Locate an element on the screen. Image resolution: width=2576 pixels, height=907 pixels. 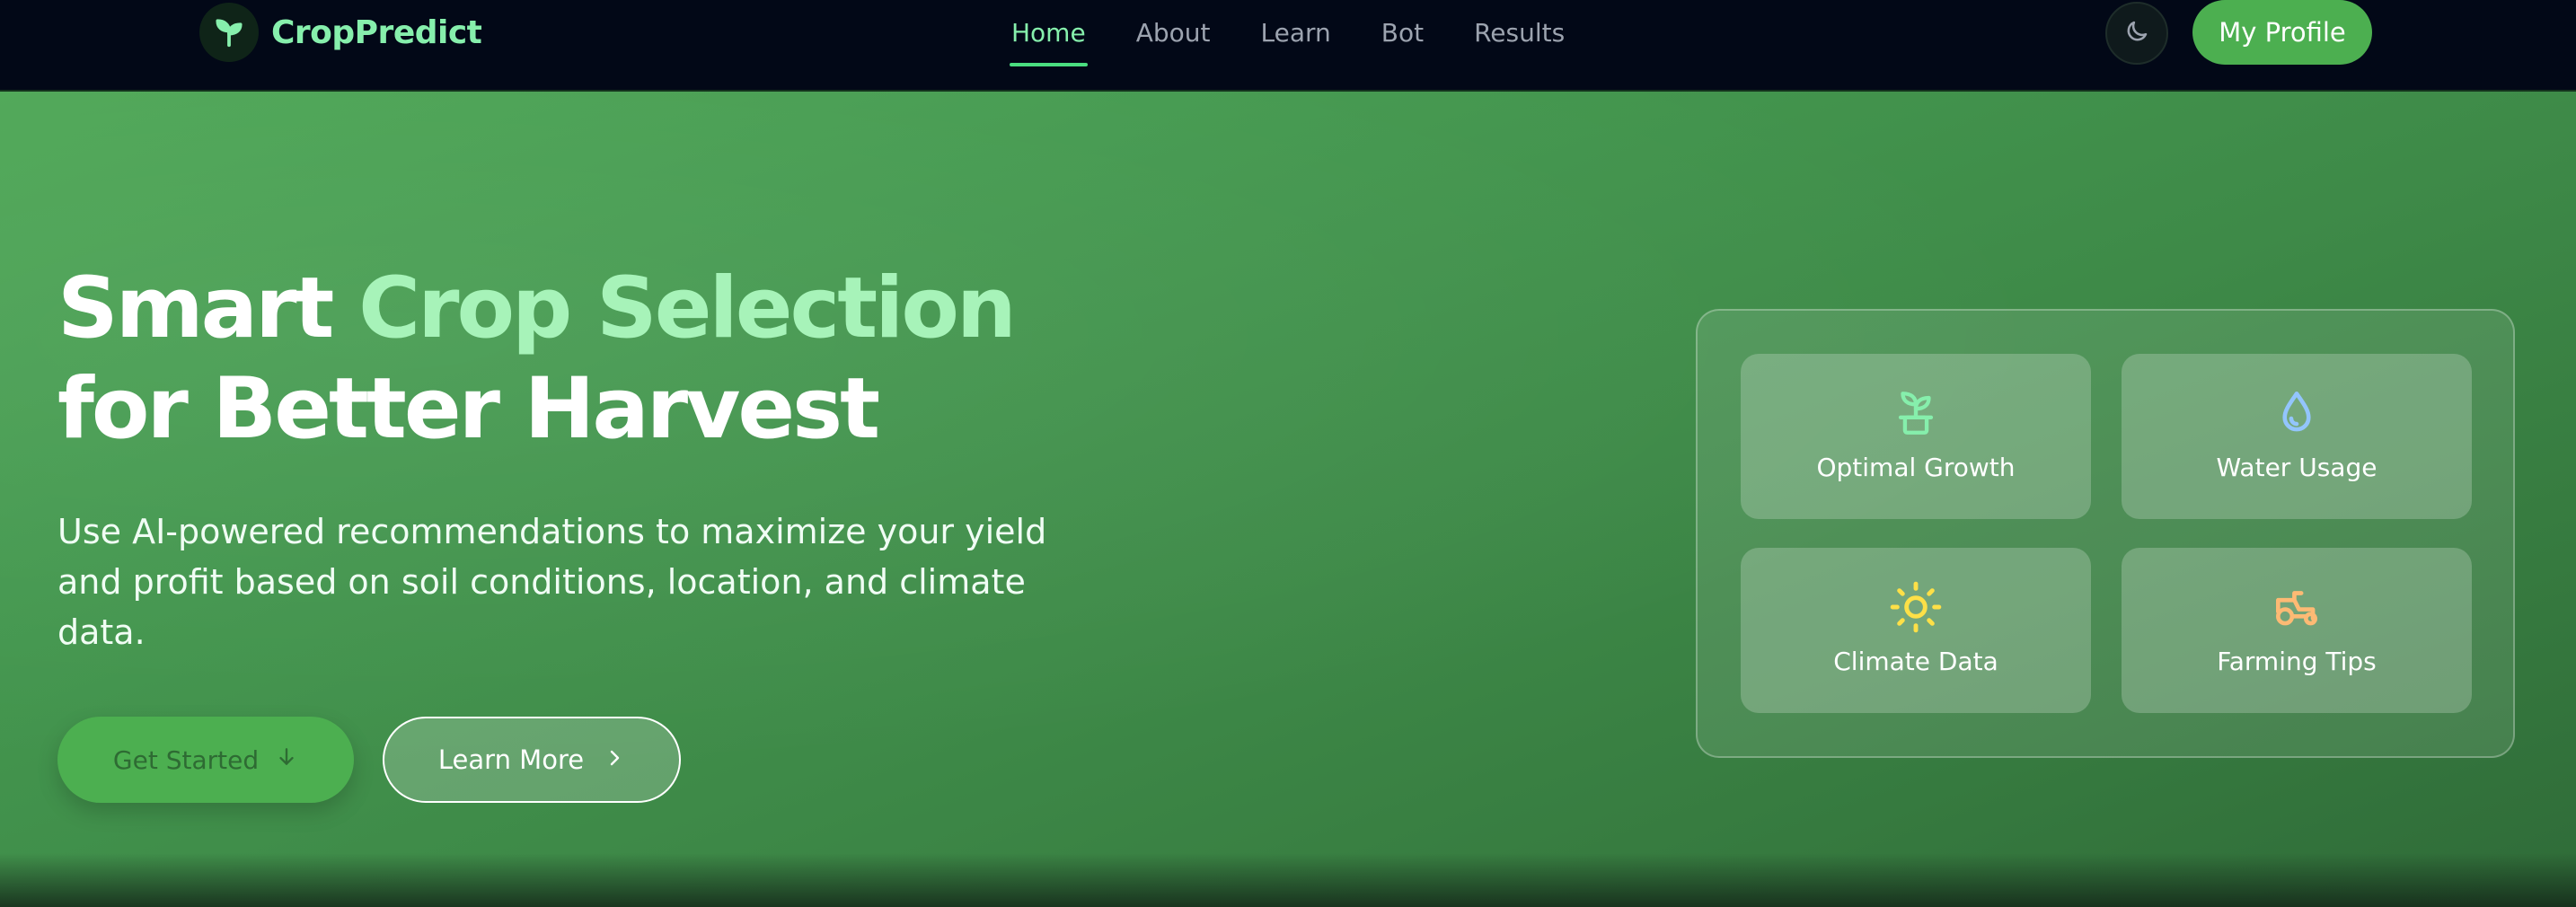
get-started-button: Get Started is located at coordinates (205, 760).